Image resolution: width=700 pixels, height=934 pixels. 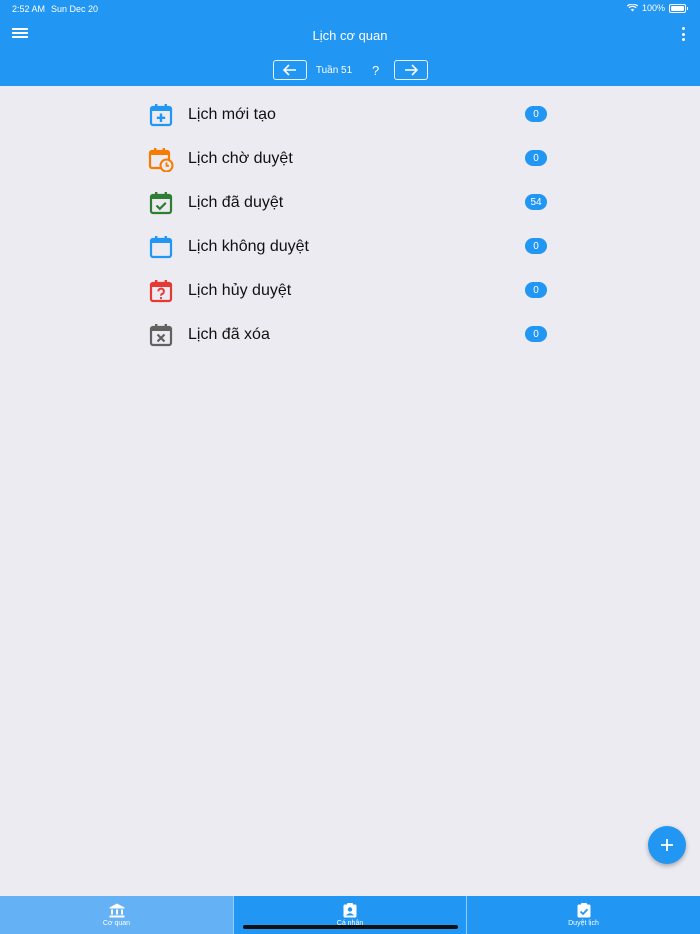 I want to click on status-indicators: 100%, so click(x=657, y=8).